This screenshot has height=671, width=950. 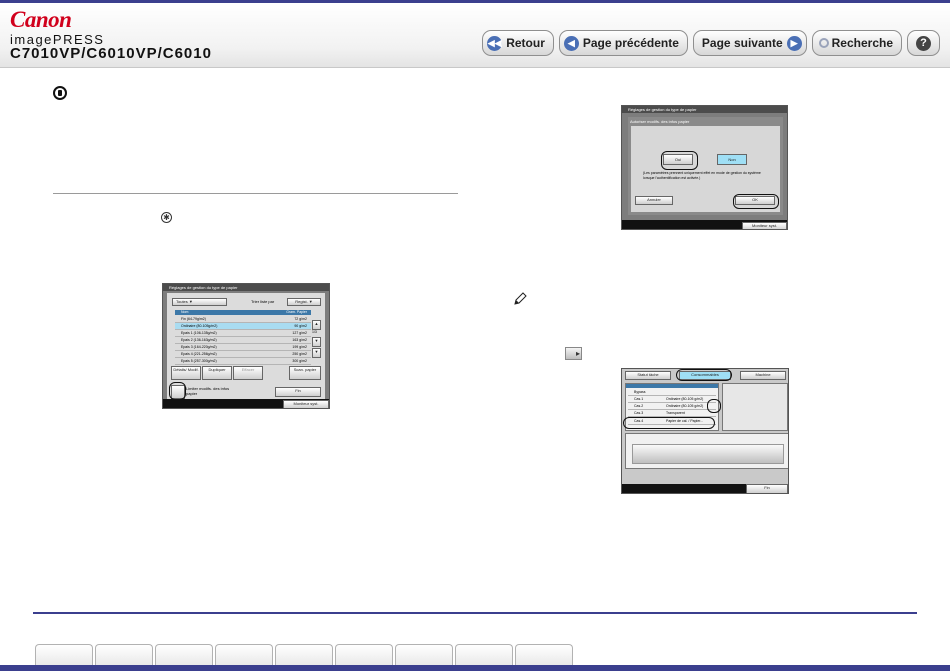 I want to click on sort-label: Trier liste par, so click(x=263, y=301).